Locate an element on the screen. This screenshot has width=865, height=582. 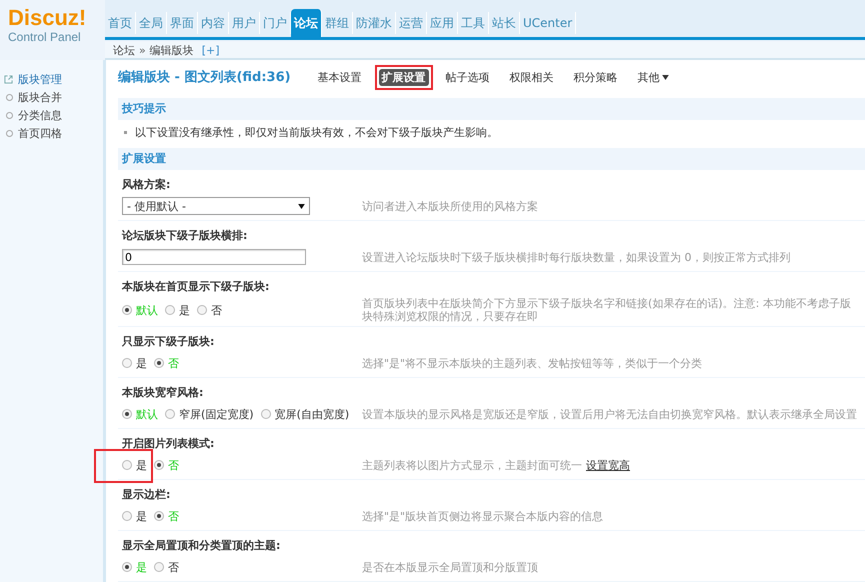
sidebar-item: 版块合并 is located at coordinates (51, 97).